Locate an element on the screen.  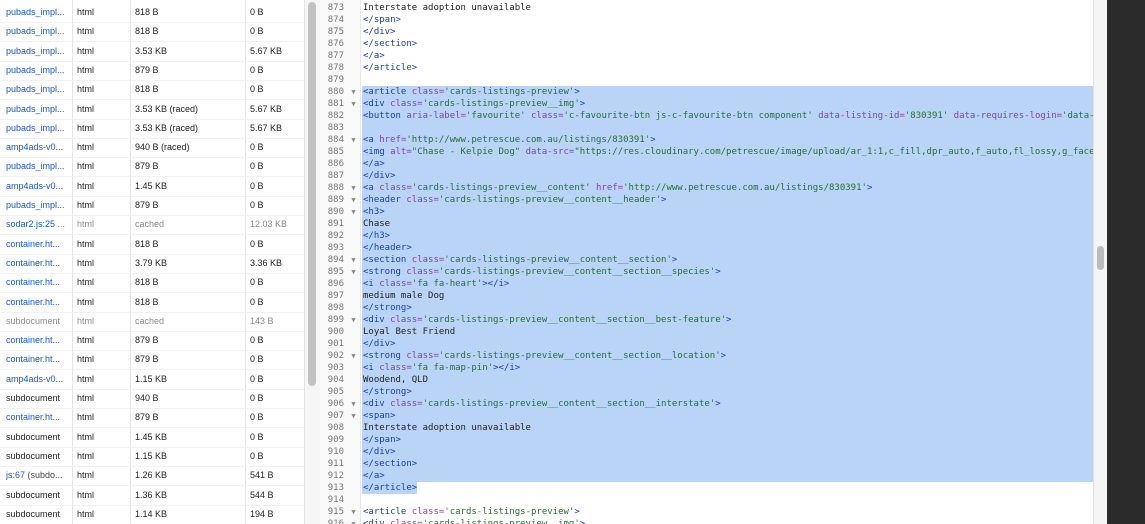
request-transferred: 879 B is located at coordinates (147, 166).